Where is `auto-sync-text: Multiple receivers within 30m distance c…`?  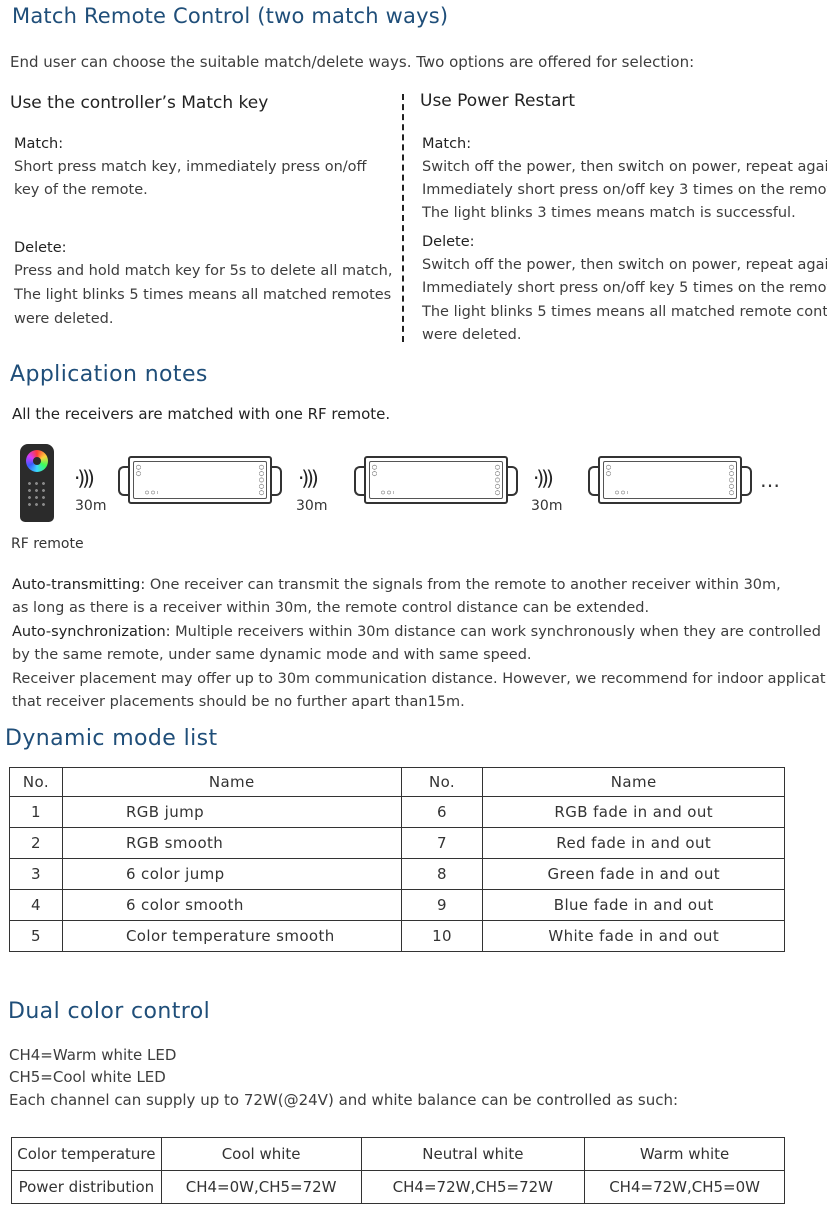
auto-sync-text: Multiple receivers within 30m distance c… is located at coordinates (495, 632).